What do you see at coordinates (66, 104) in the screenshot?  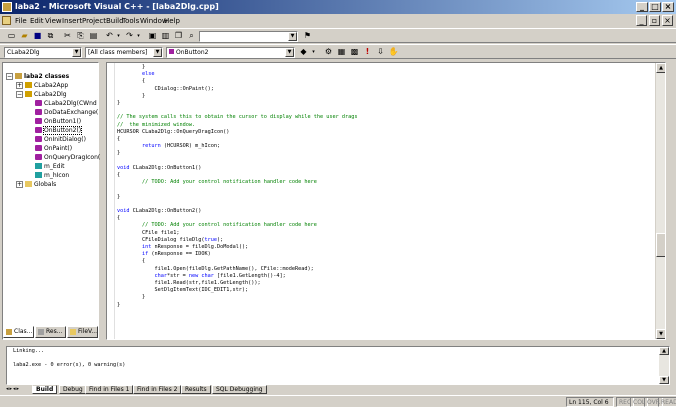 I see `tree-item-constructor: CLaba2Dlg(CWnd` at bounding box center [66, 104].